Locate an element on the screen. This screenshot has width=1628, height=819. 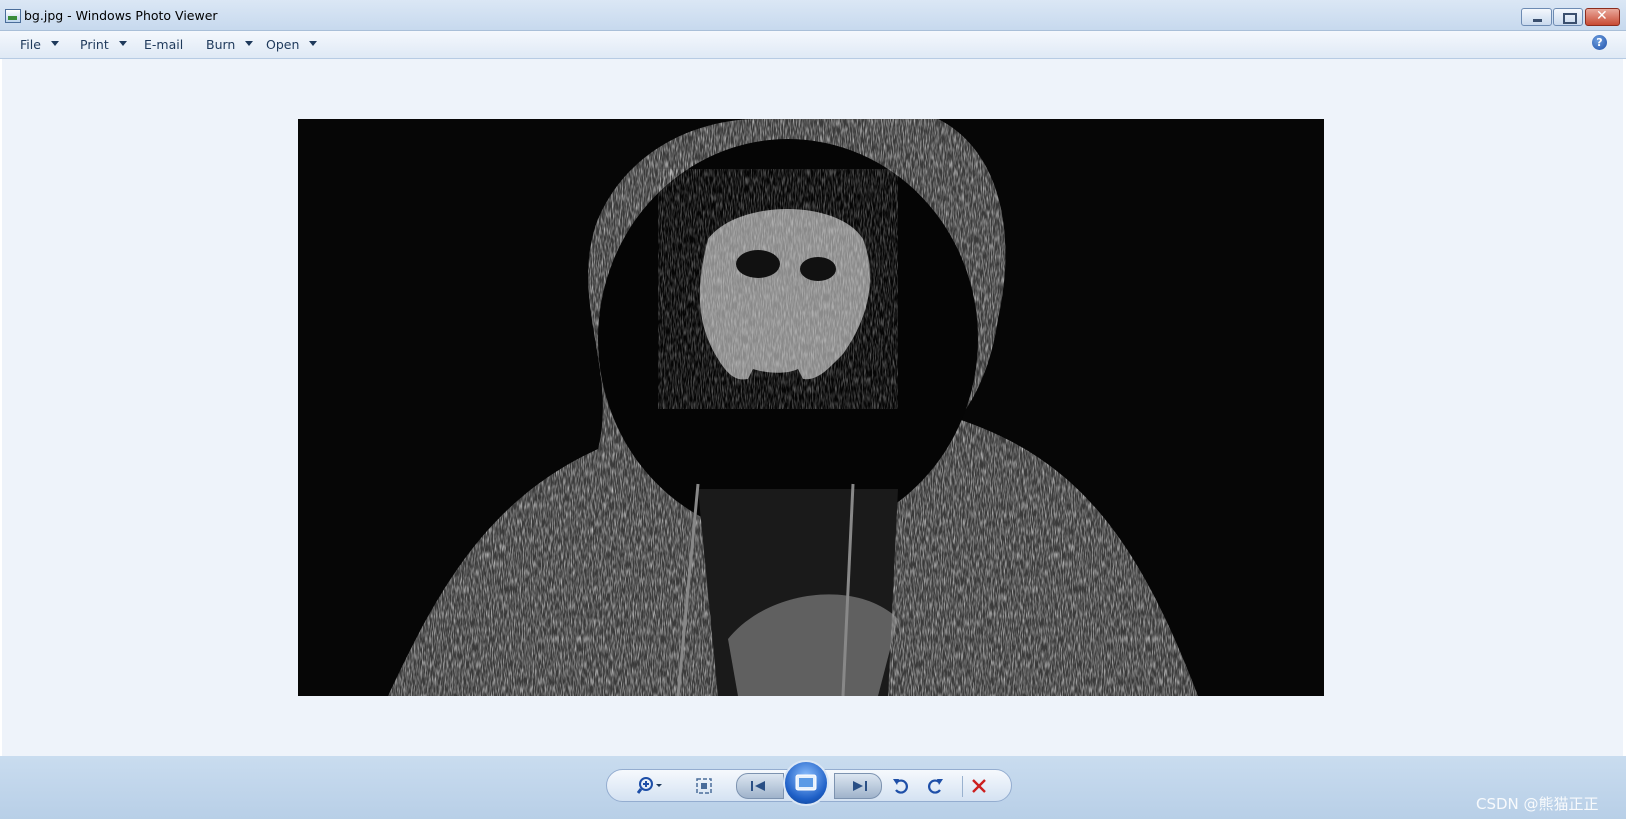
bottom-toolbar-area is located at coordinates (813, 787).